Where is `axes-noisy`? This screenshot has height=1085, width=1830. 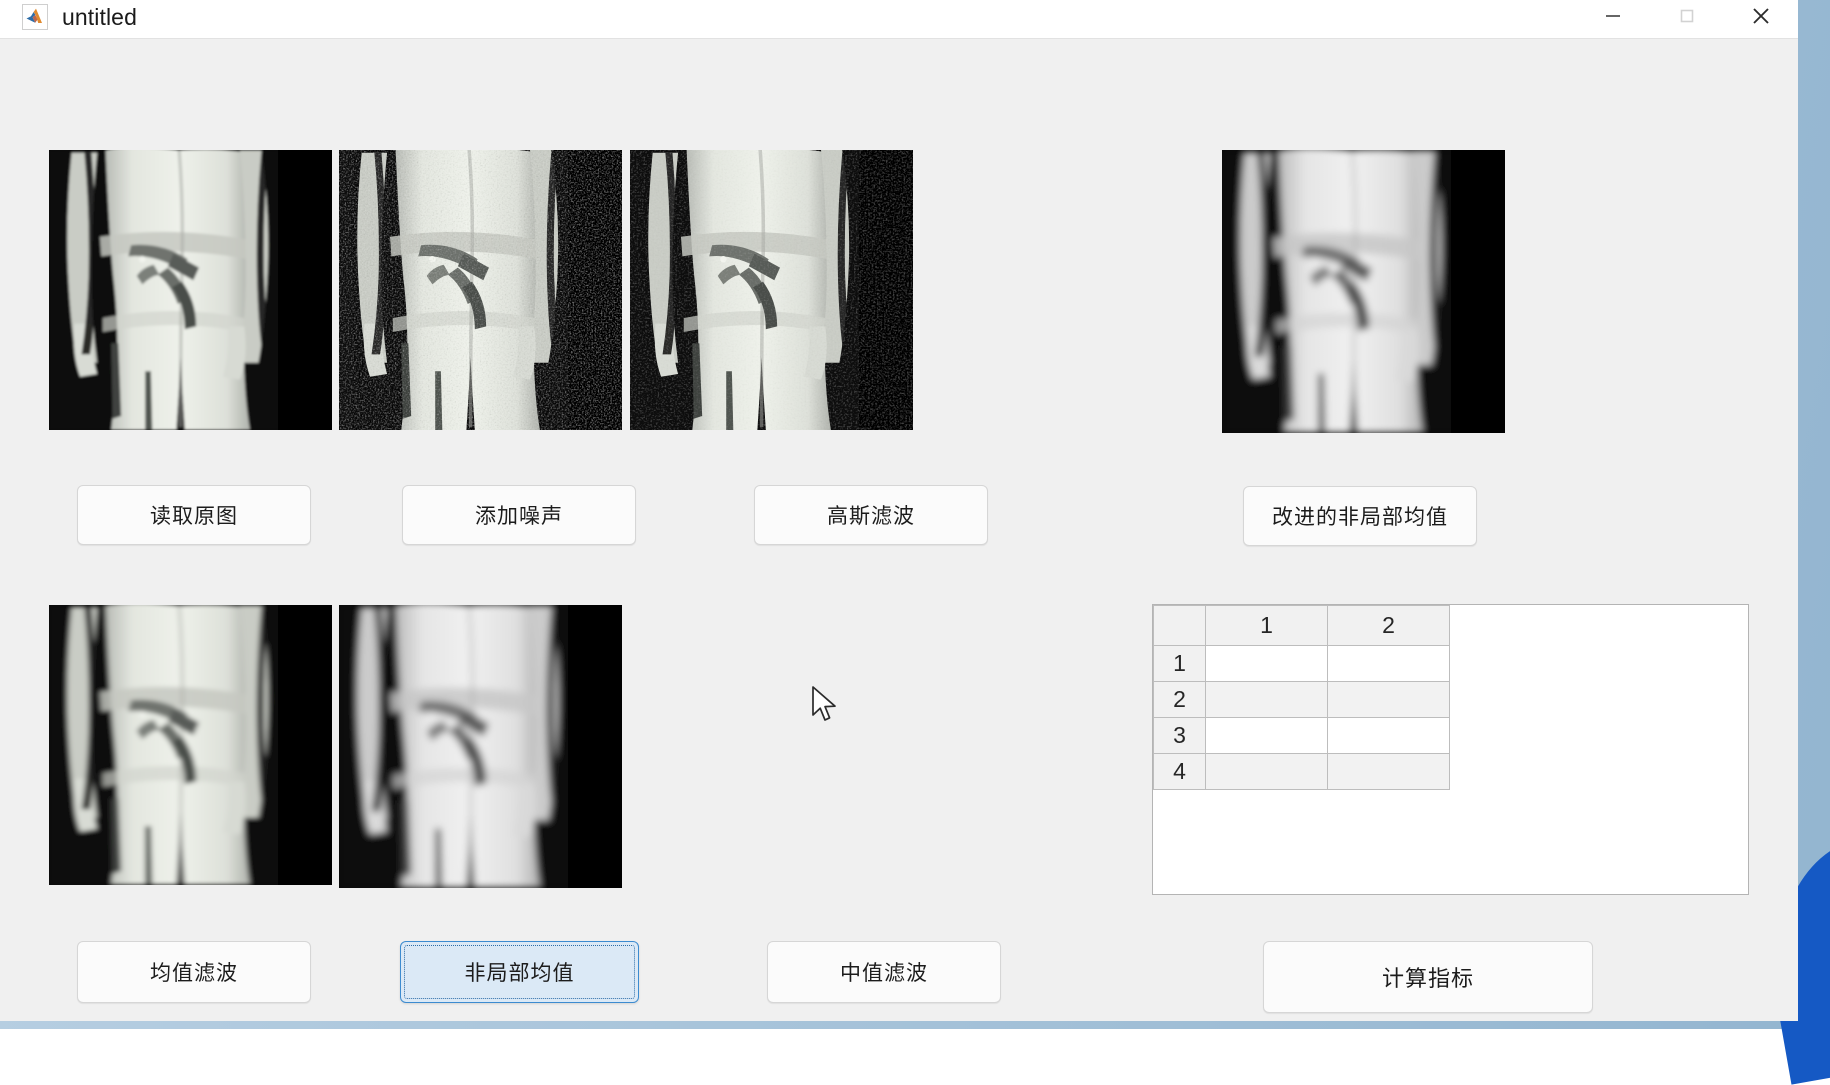 axes-noisy is located at coordinates (480, 290).